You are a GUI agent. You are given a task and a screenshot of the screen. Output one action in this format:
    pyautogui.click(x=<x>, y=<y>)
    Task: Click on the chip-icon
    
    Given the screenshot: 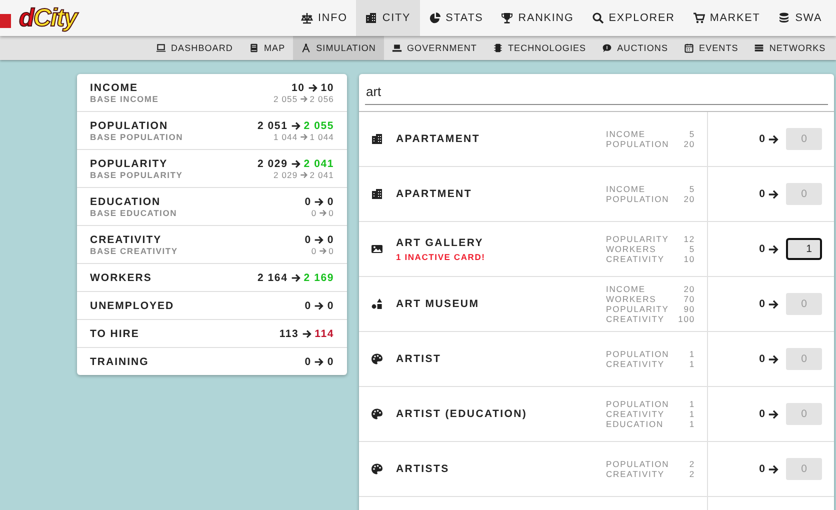 What is the action you would take?
    pyautogui.click(x=497, y=48)
    